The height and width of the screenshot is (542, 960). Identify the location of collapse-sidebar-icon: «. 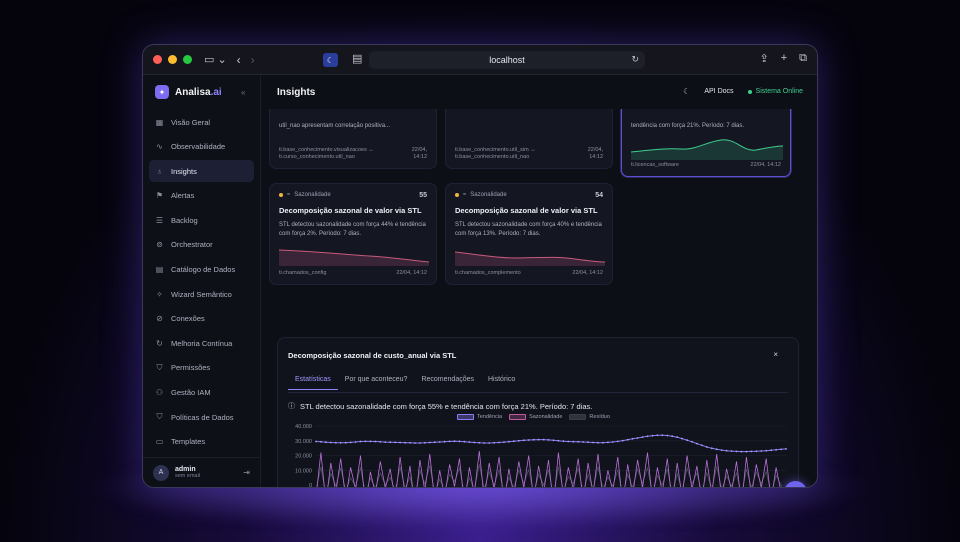
(243, 92).